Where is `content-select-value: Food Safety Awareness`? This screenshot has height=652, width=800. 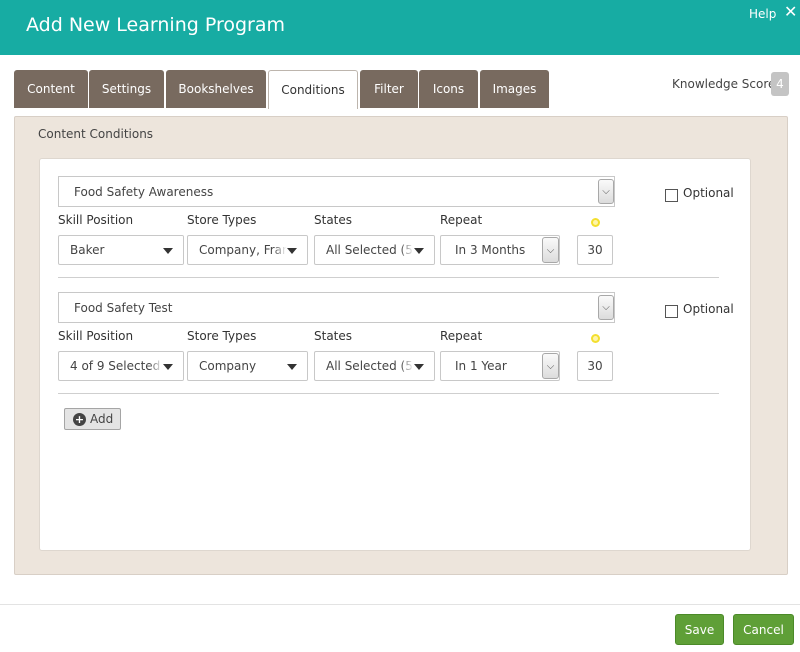 content-select-value: Food Safety Awareness is located at coordinates (144, 191).